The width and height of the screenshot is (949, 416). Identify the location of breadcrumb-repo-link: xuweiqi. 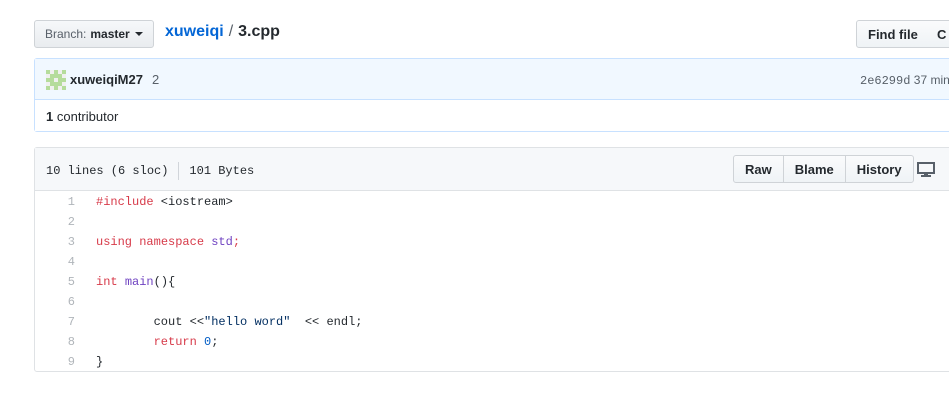
(194, 32).